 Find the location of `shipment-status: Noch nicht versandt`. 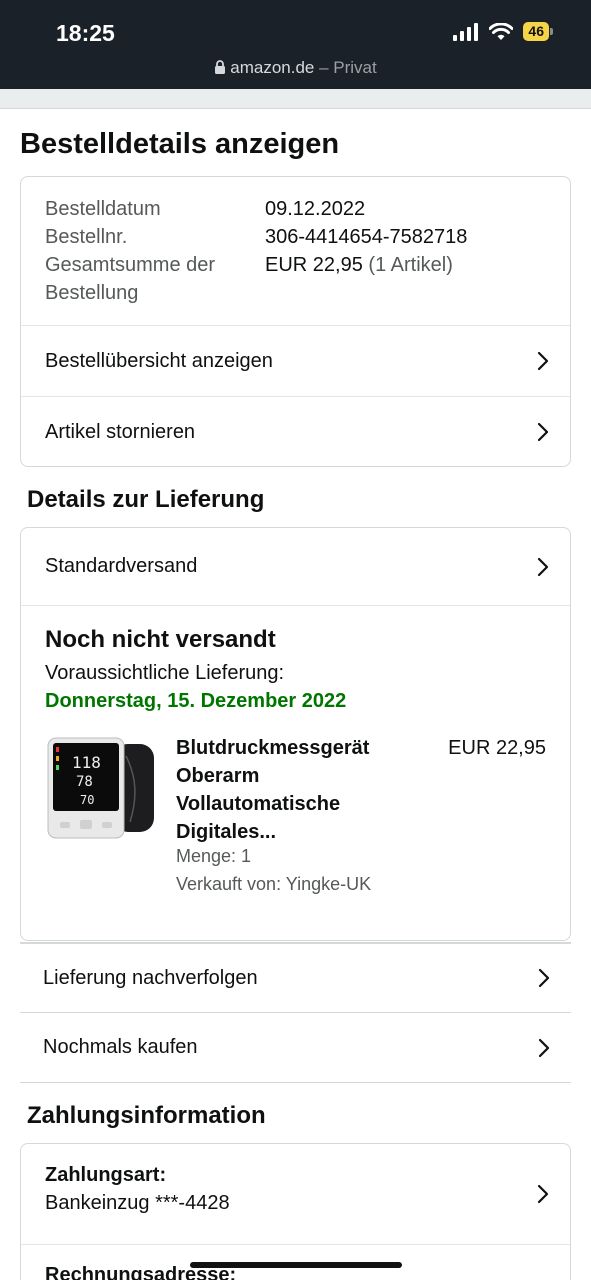

shipment-status: Noch nicht versandt is located at coordinates (160, 639).